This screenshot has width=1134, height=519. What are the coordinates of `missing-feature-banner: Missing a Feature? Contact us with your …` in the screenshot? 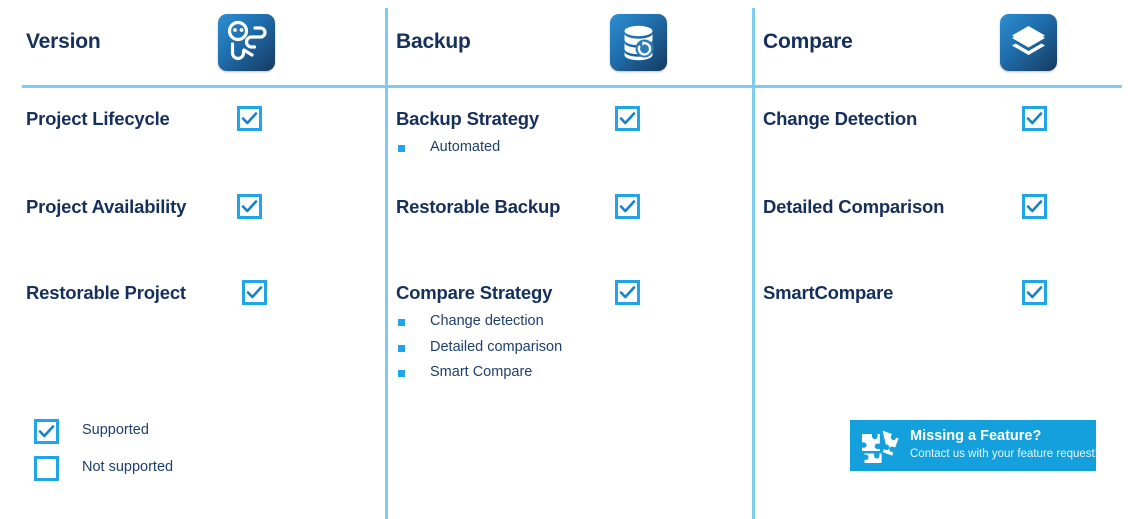 It's located at (973, 445).